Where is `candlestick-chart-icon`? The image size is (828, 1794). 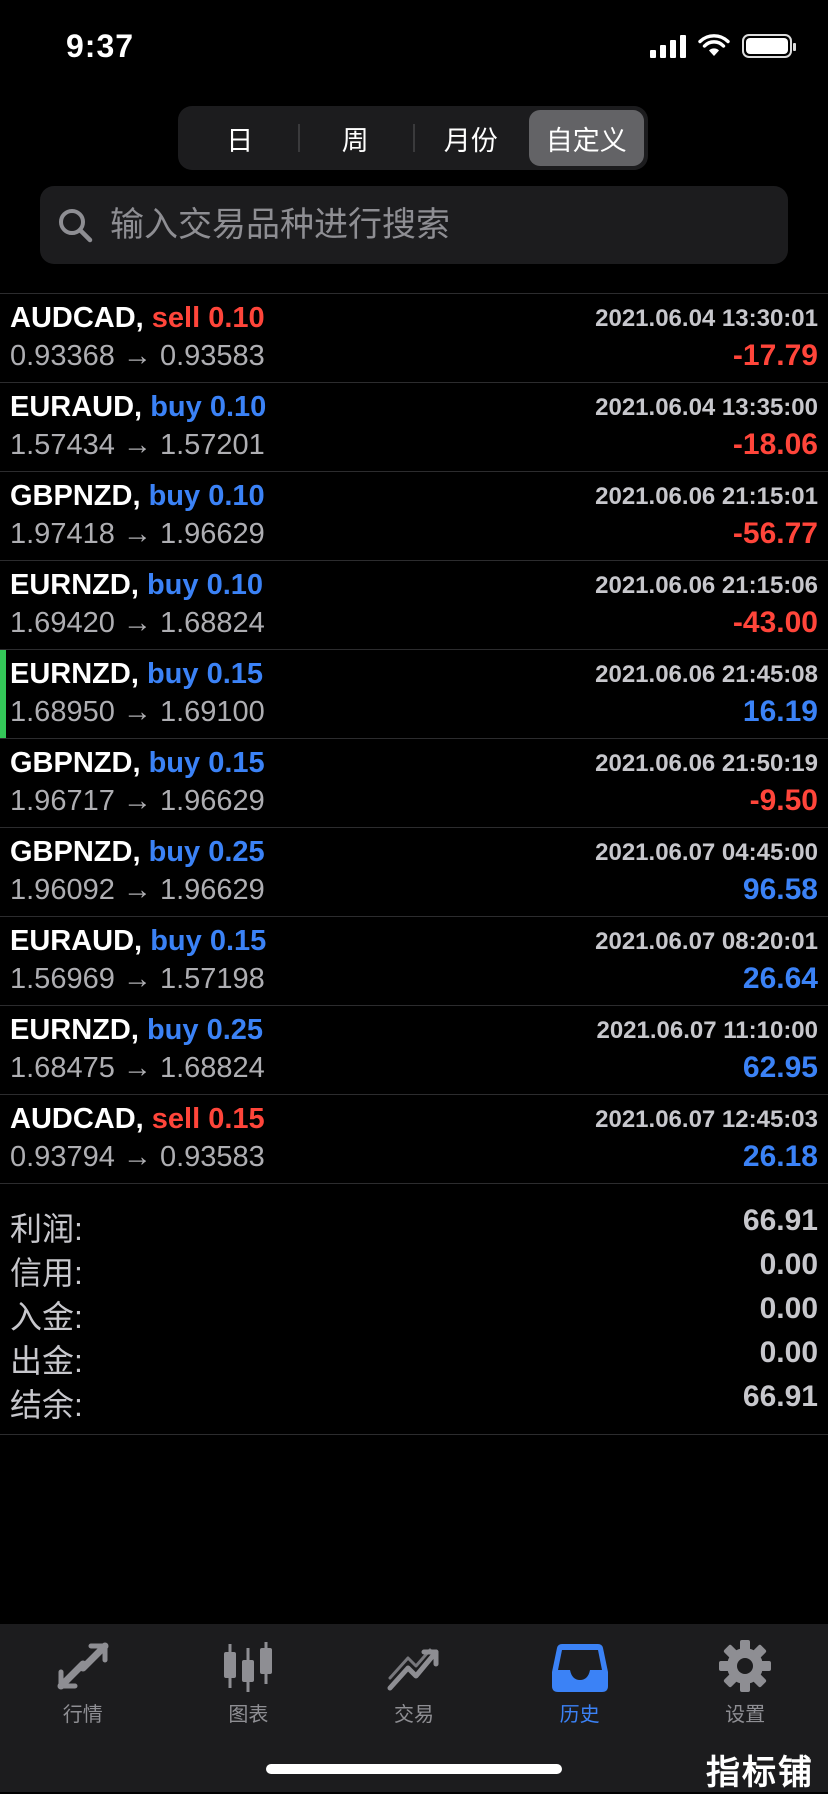 candlestick-chart-icon is located at coordinates (248, 1667).